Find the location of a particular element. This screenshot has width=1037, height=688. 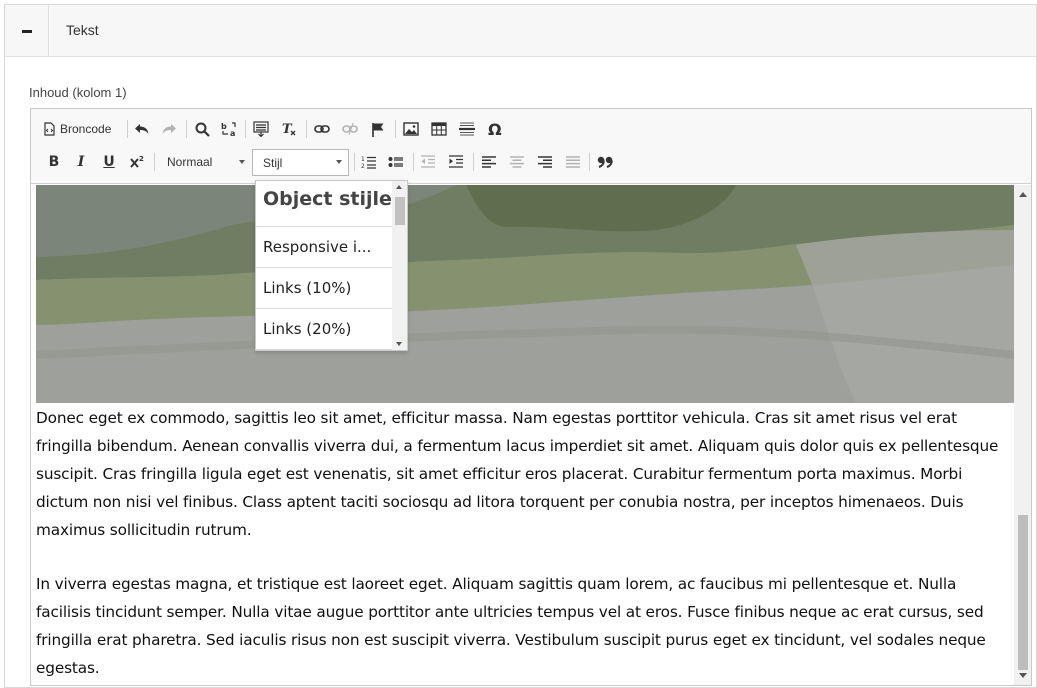

numbered-list-icon: 12 is located at coordinates (368, 162).